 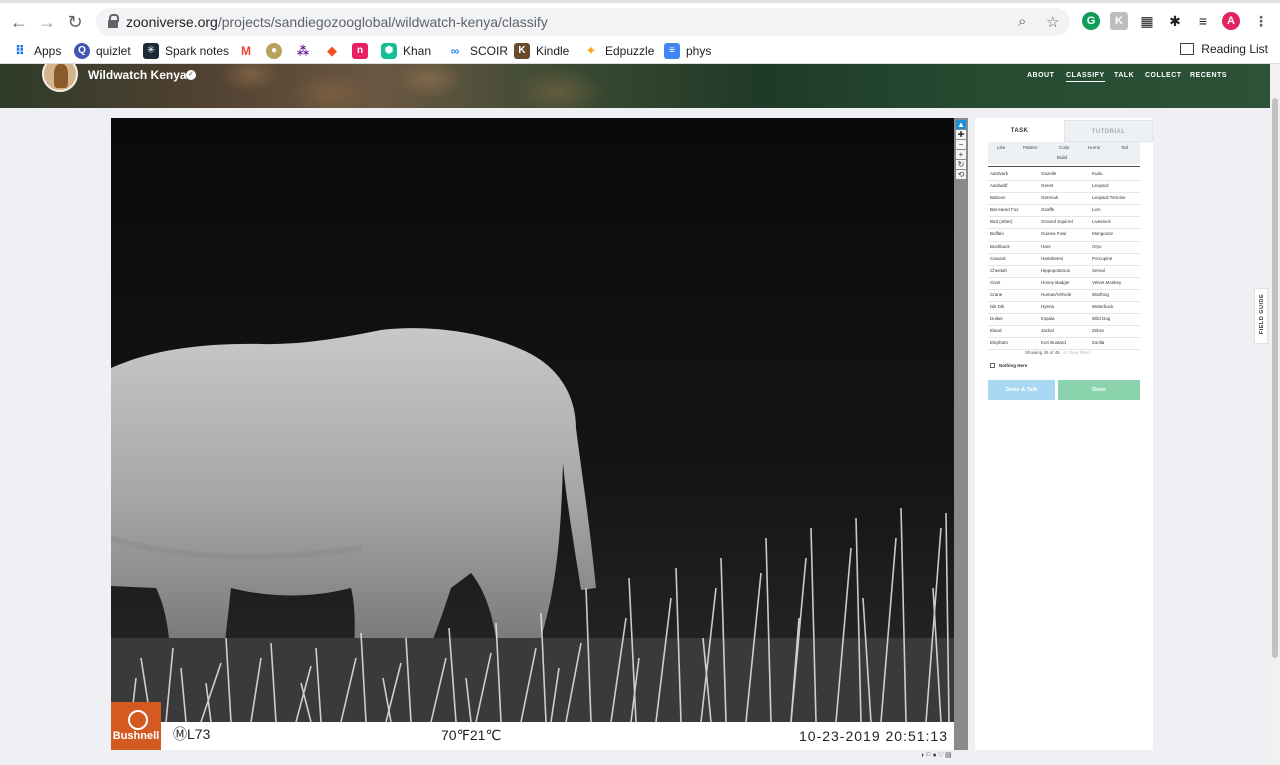 What do you see at coordinates (477, 51) in the screenshot?
I see `bookmark-scoir: ∞ SCOIR` at bounding box center [477, 51].